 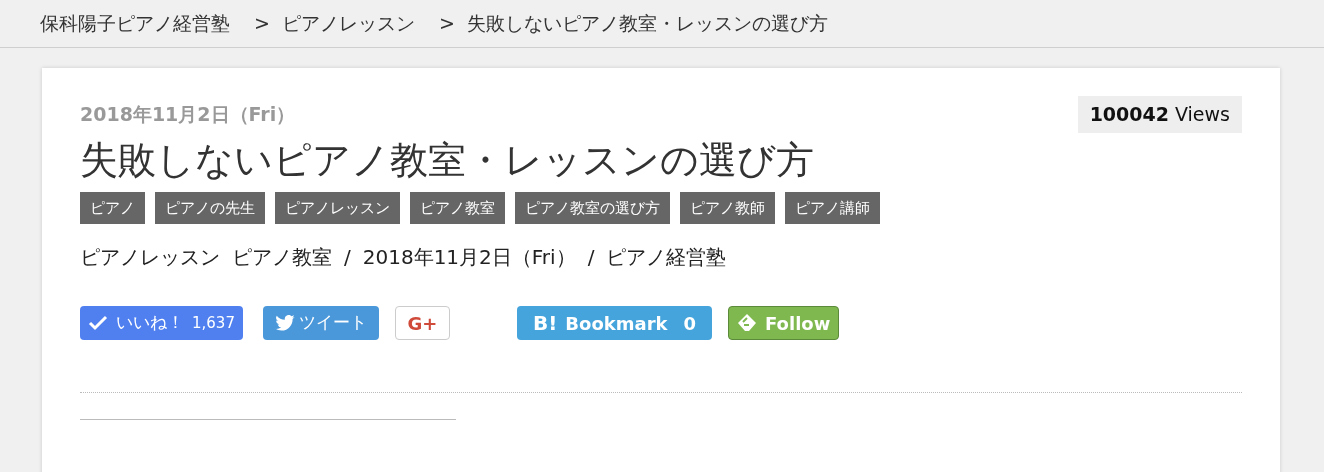 I want to click on tag-link: ピアノ, so click(x=112, y=208).